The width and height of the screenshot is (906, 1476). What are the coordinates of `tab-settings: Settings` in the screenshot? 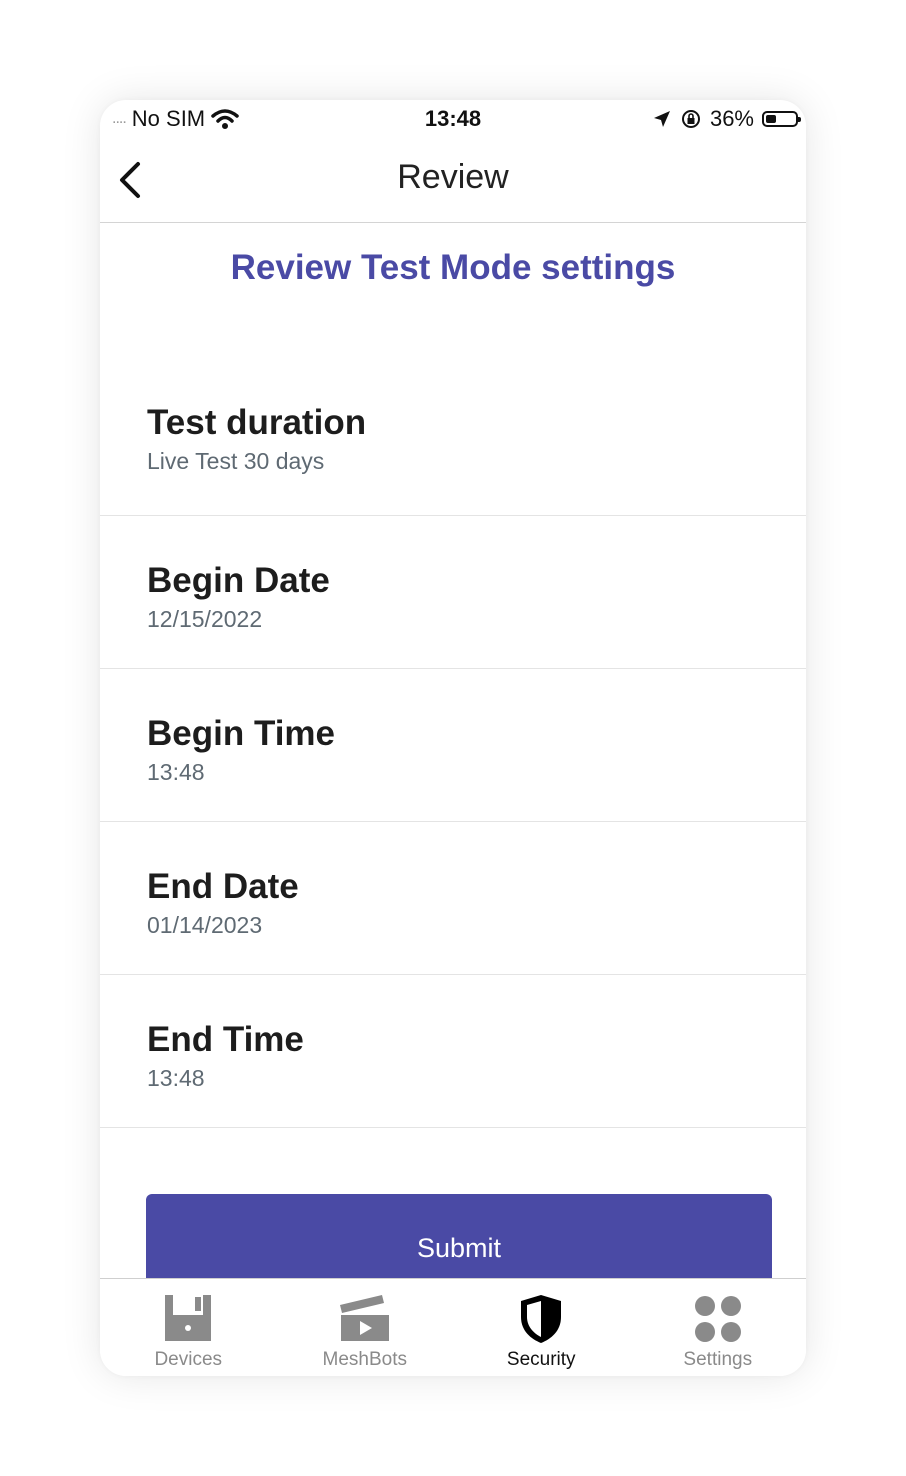 It's located at (718, 1327).